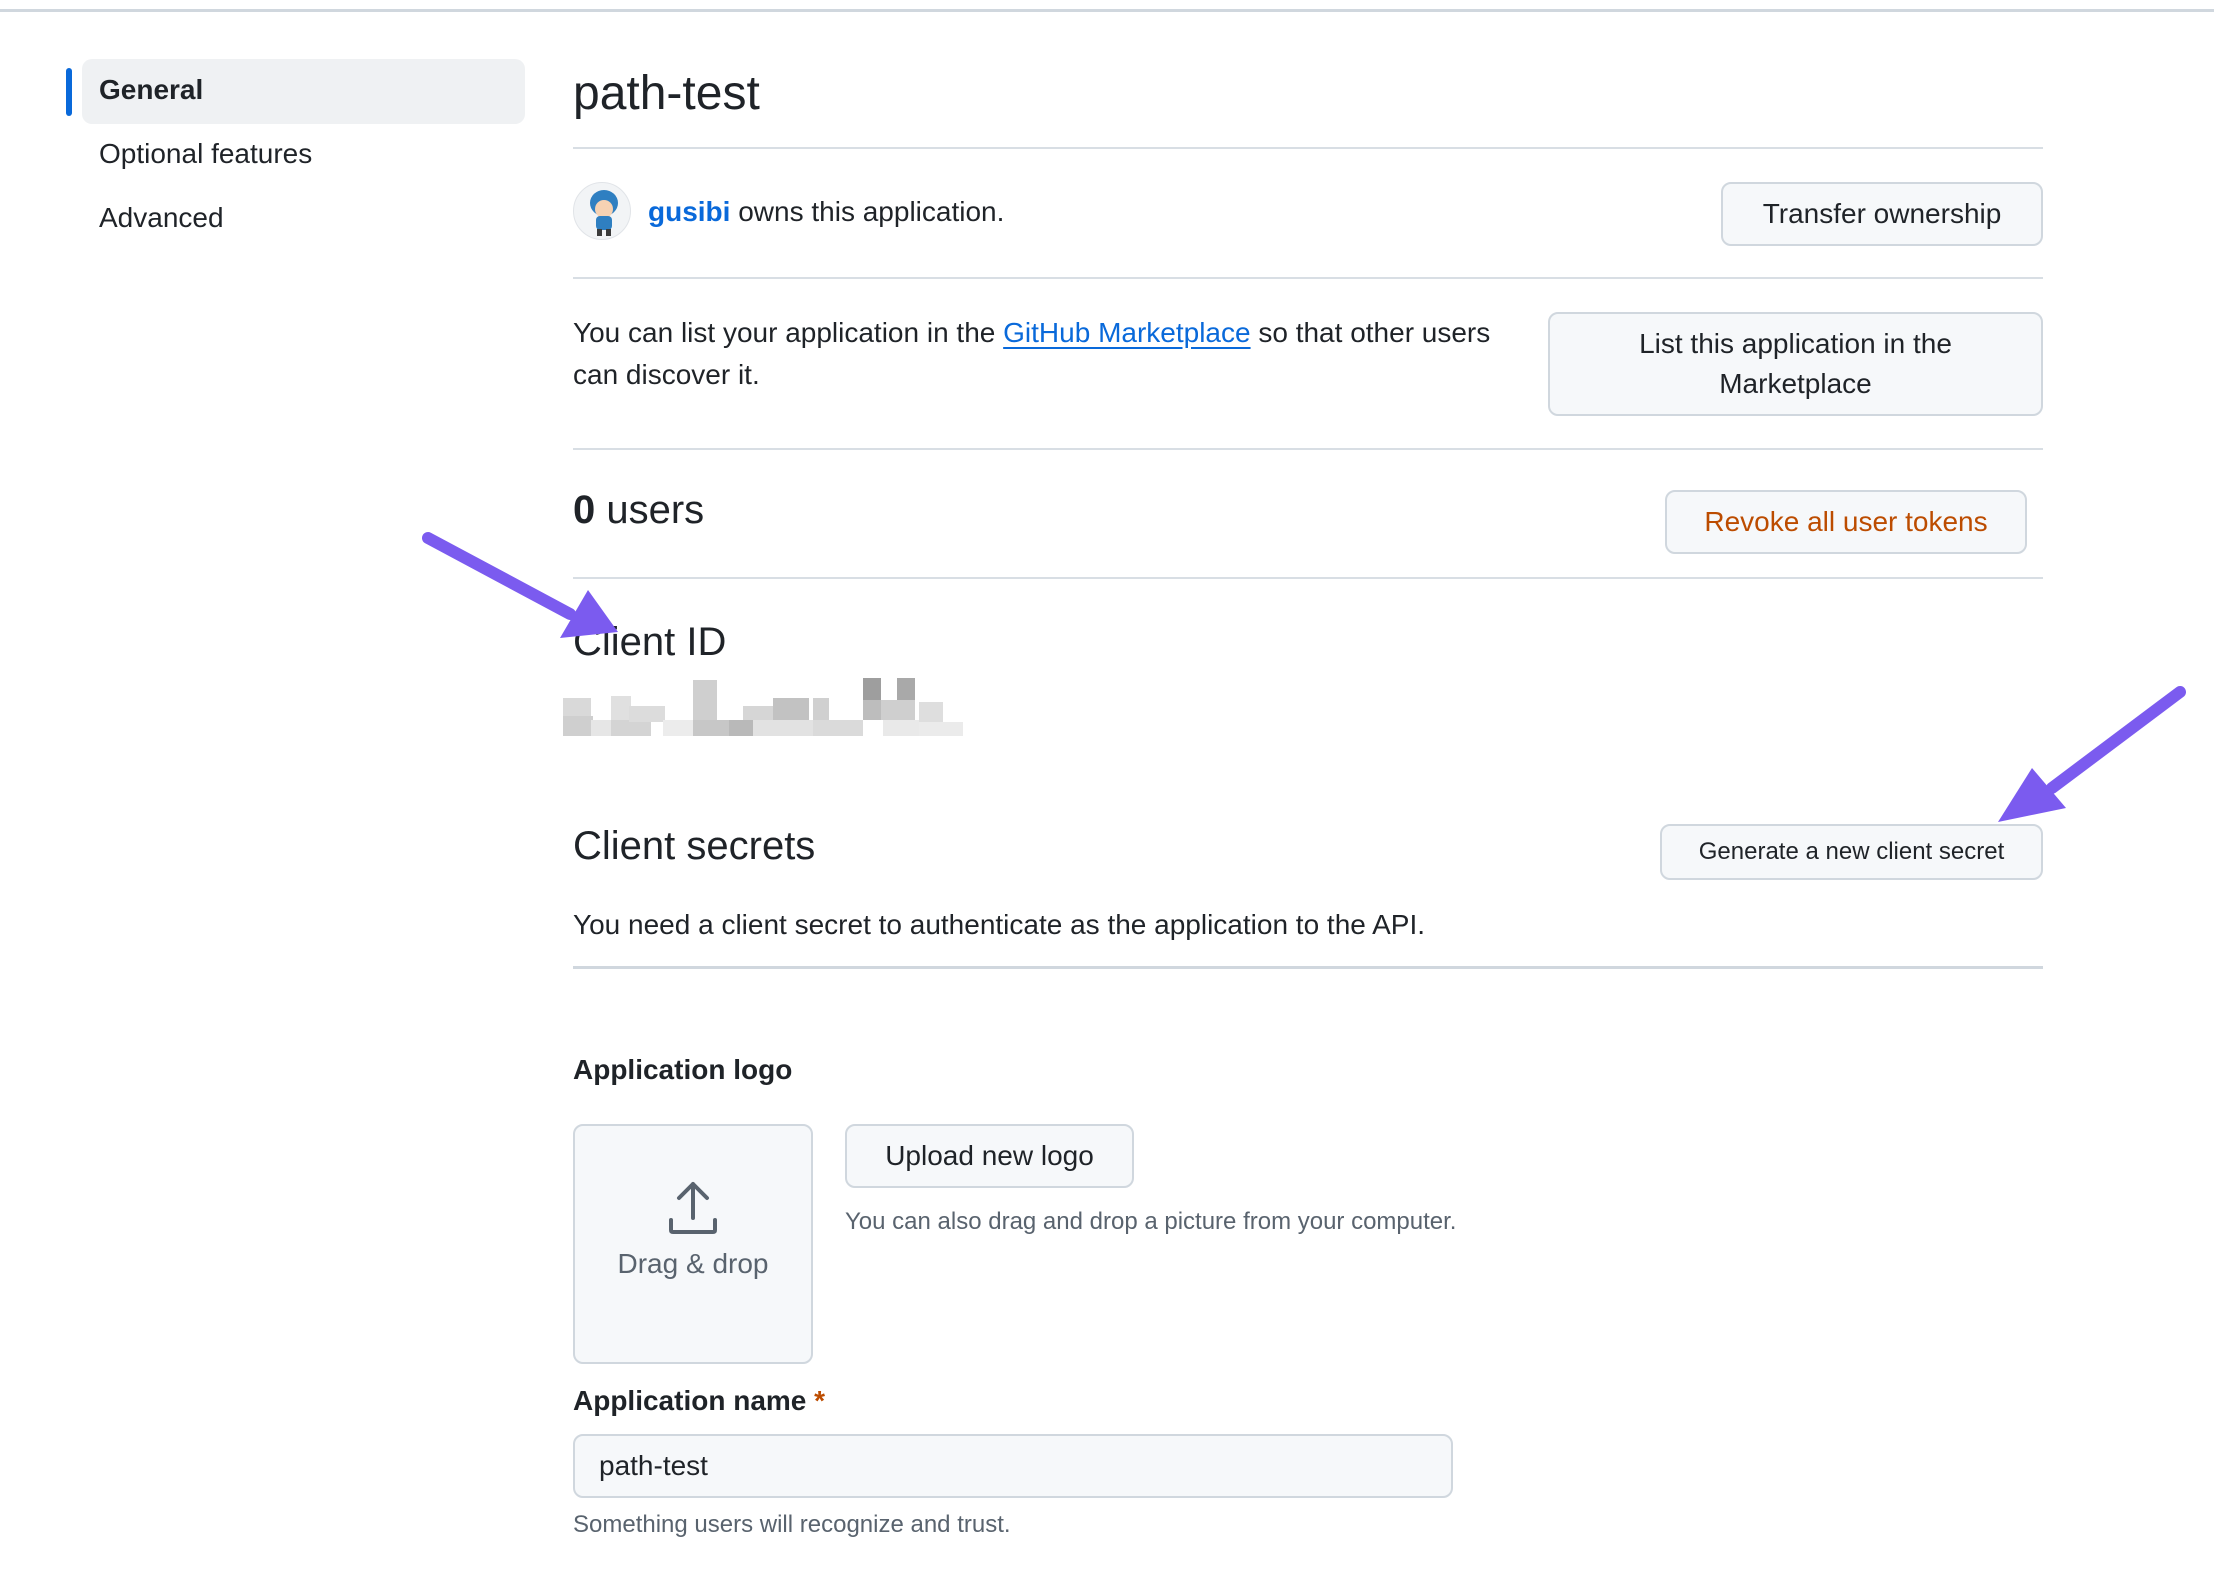  What do you see at coordinates (1846, 522) in the screenshot?
I see `revoke-all-user-tokens-button: Revoke all user tokens` at bounding box center [1846, 522].